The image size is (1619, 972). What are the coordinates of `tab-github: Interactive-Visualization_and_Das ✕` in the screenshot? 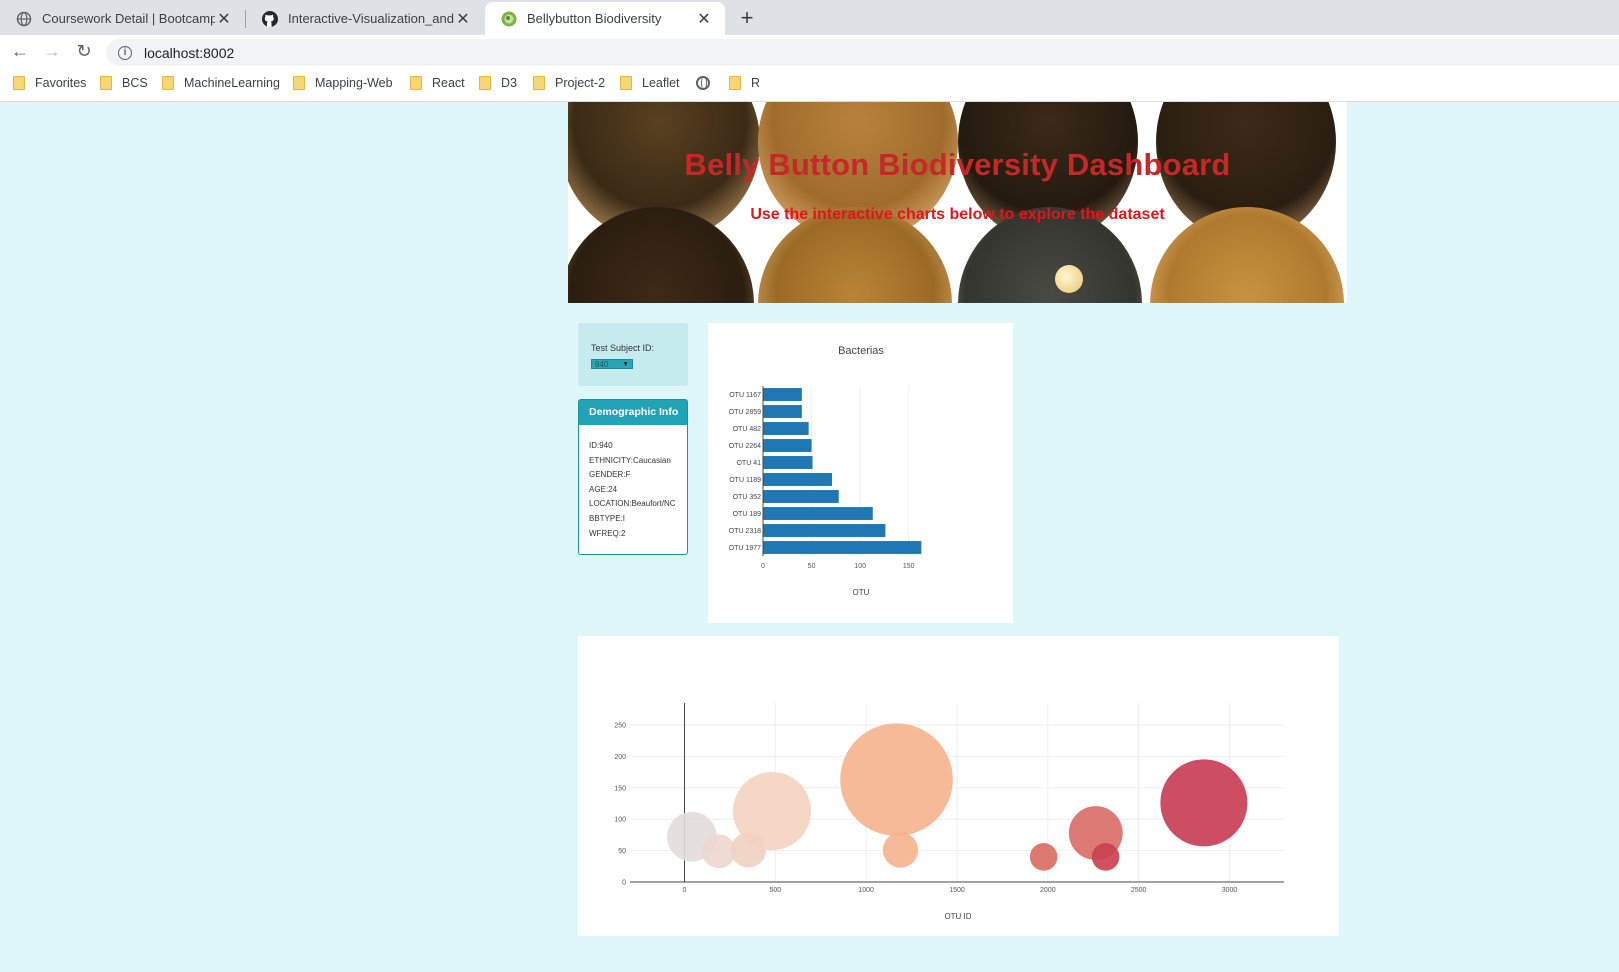 It's located at (365, 18).